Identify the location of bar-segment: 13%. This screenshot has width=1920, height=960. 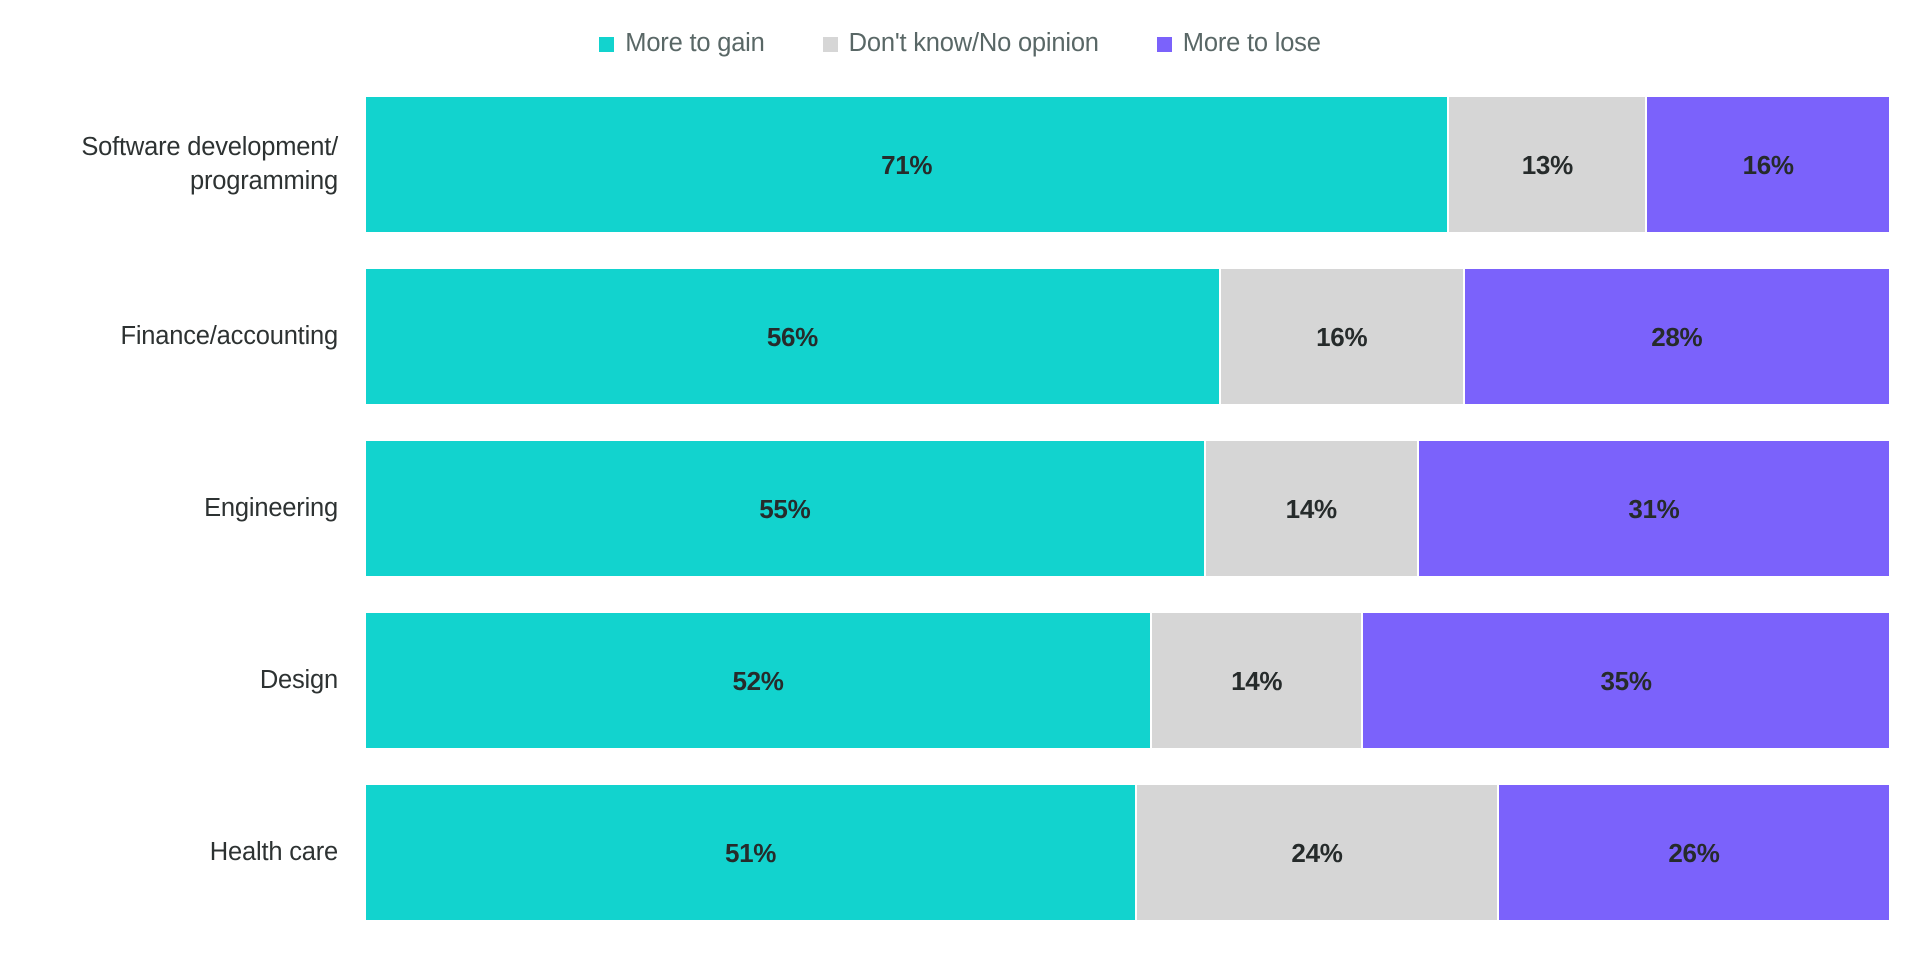
(1546, 164).